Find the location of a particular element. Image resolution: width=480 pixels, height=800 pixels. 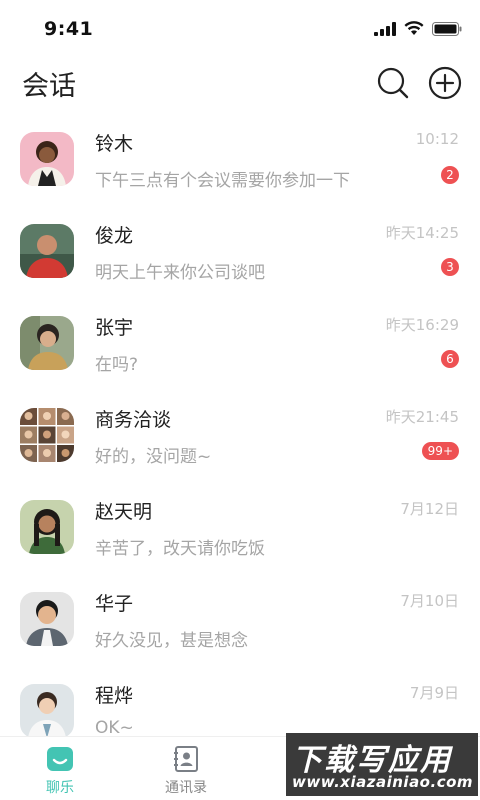

status-bar: 9:41 is located at coordinates (240, 28).